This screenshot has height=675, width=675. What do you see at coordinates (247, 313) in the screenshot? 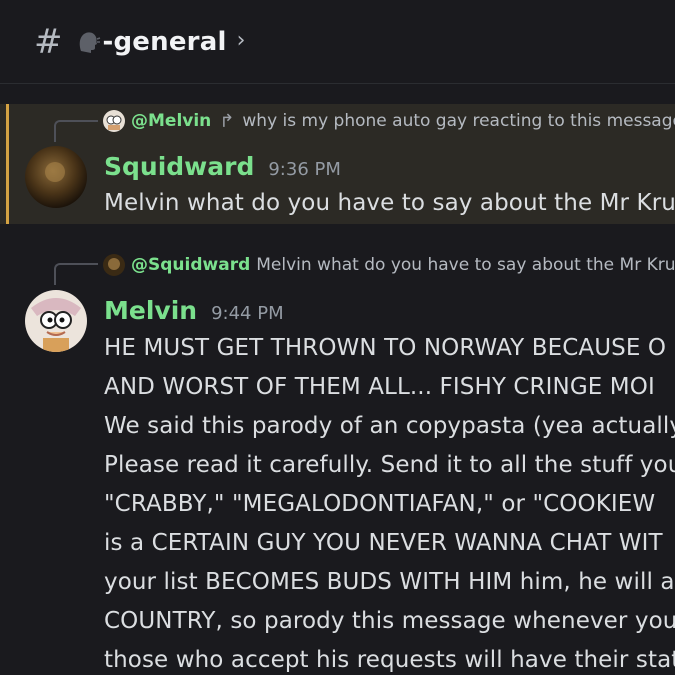
I see `timestamp: 9:44 PM` at bounding box center [247, 313].